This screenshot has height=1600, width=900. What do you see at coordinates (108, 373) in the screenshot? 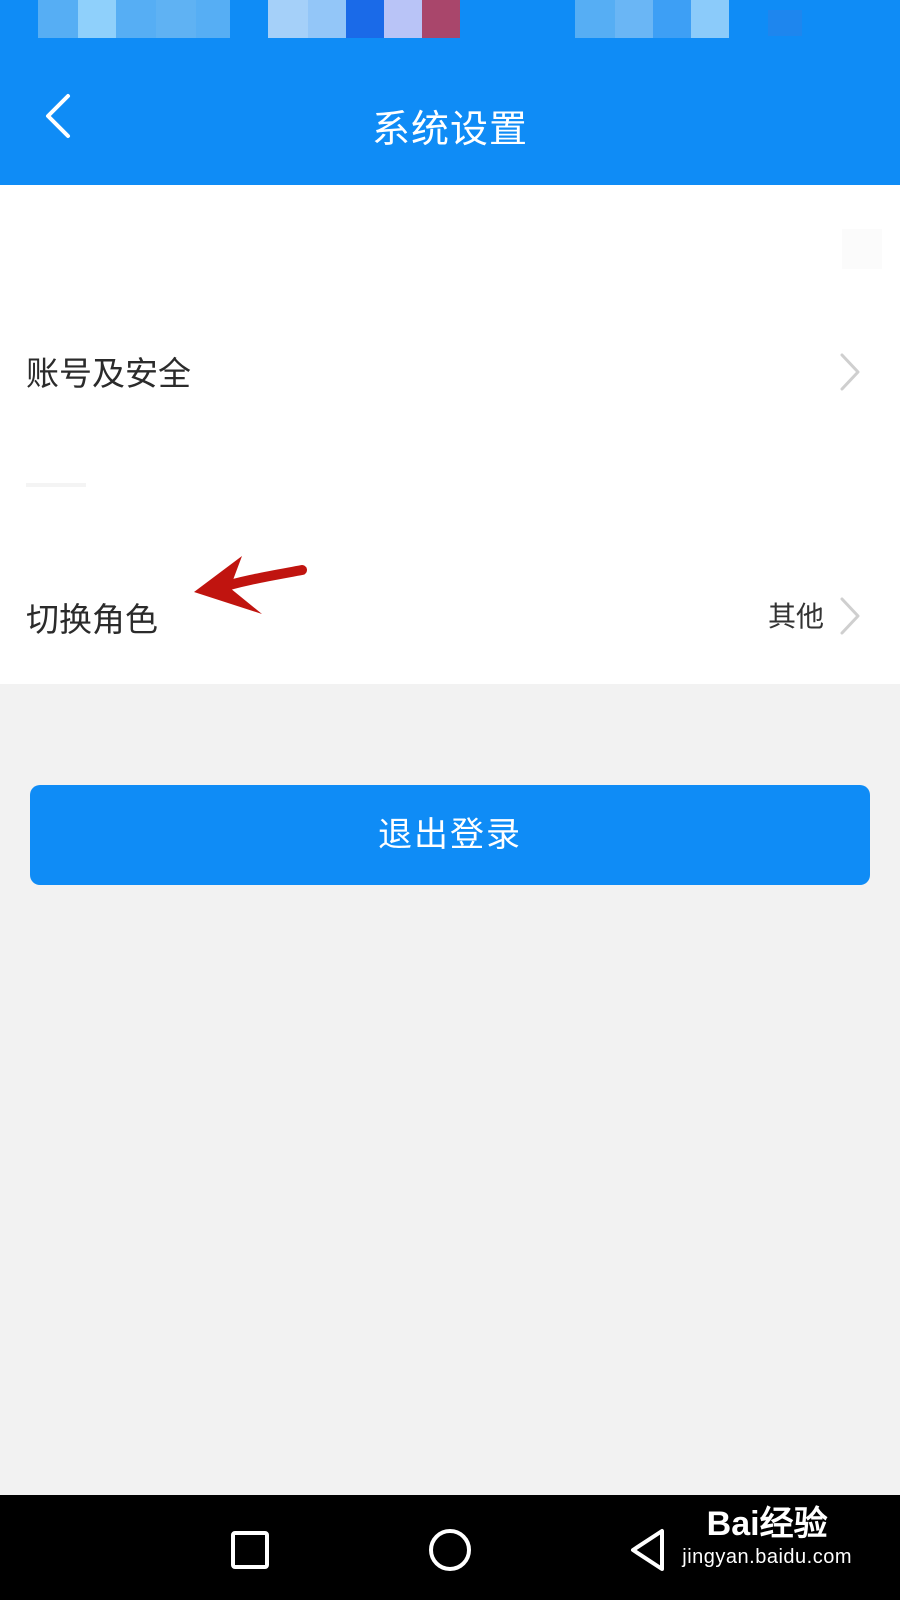
I see `settings-item-label: 账号及安全` at bounding box center [108, 373].